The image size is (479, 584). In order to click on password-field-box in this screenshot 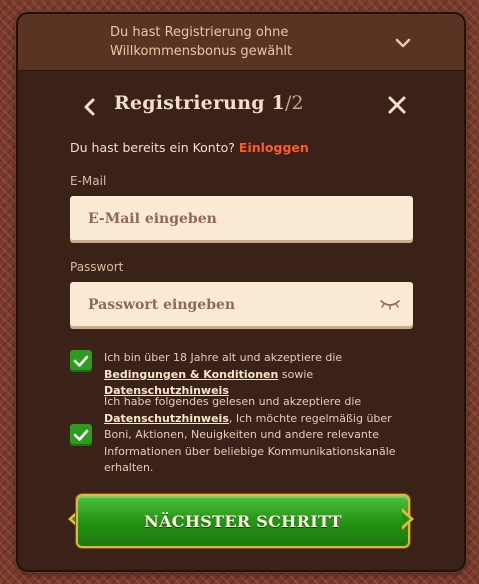, I will do `click(241, 305)`.